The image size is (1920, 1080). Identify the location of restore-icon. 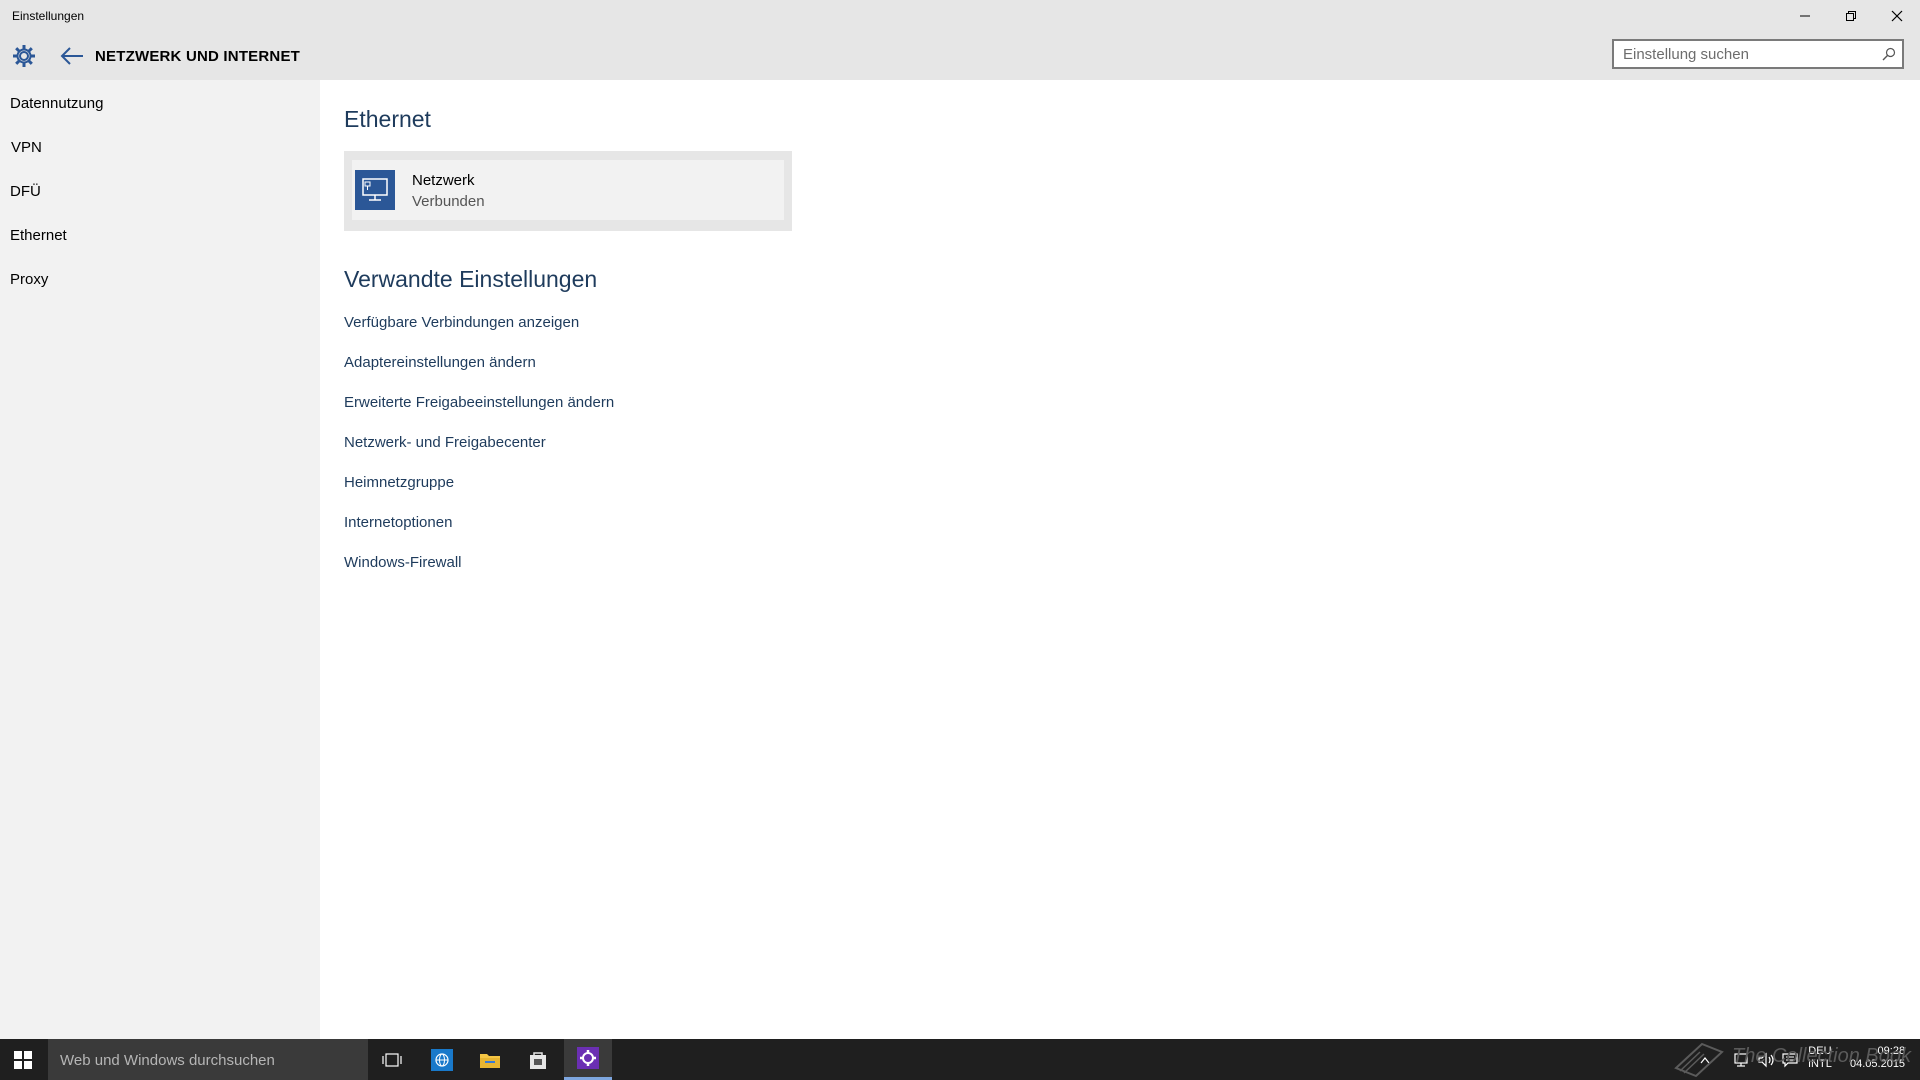
(1851, 15).